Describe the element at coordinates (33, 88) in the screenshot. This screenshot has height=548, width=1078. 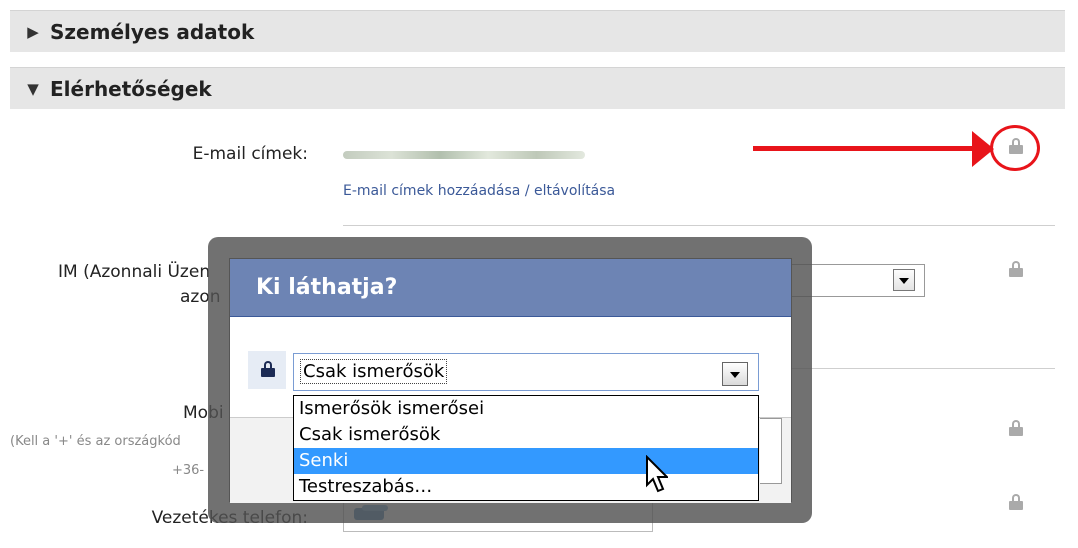
I see `triangle-down-icon: ▼` at that location.